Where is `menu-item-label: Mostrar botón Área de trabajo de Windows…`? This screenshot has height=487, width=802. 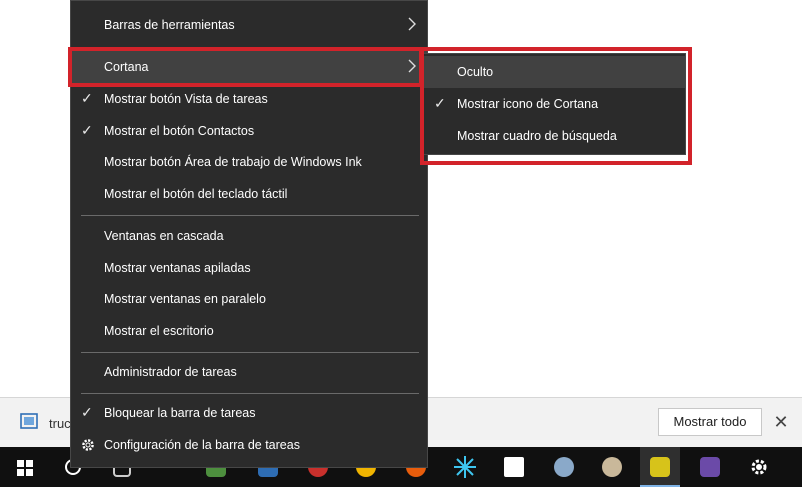
menu-item-label: Mostrar botón Área de trabajo de Windows… is located at coordinates (233, 162).